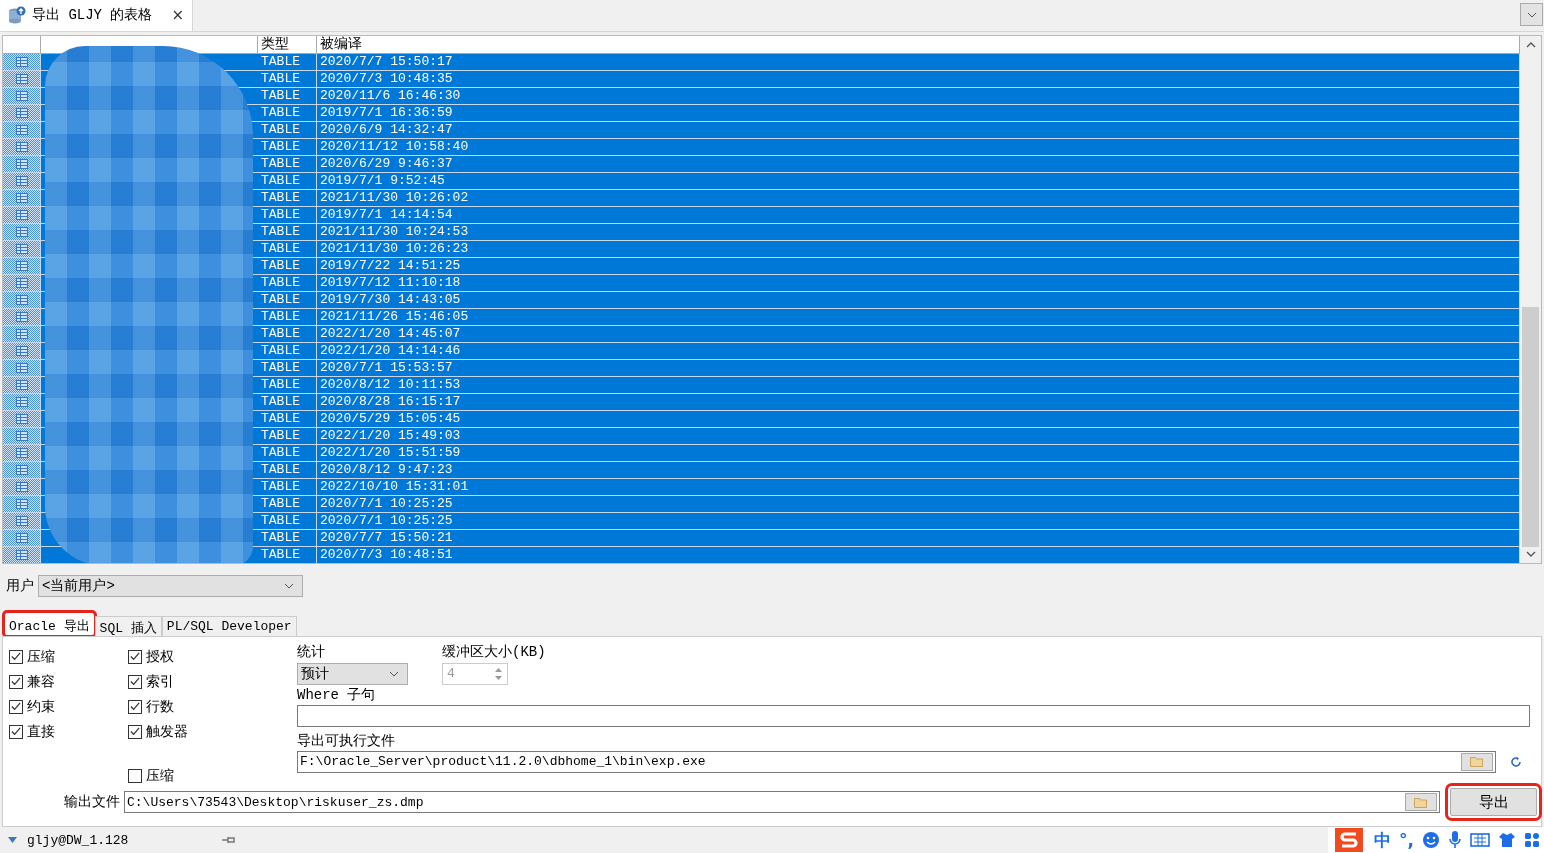  I want to click on browse-button, so click(1477, 761).